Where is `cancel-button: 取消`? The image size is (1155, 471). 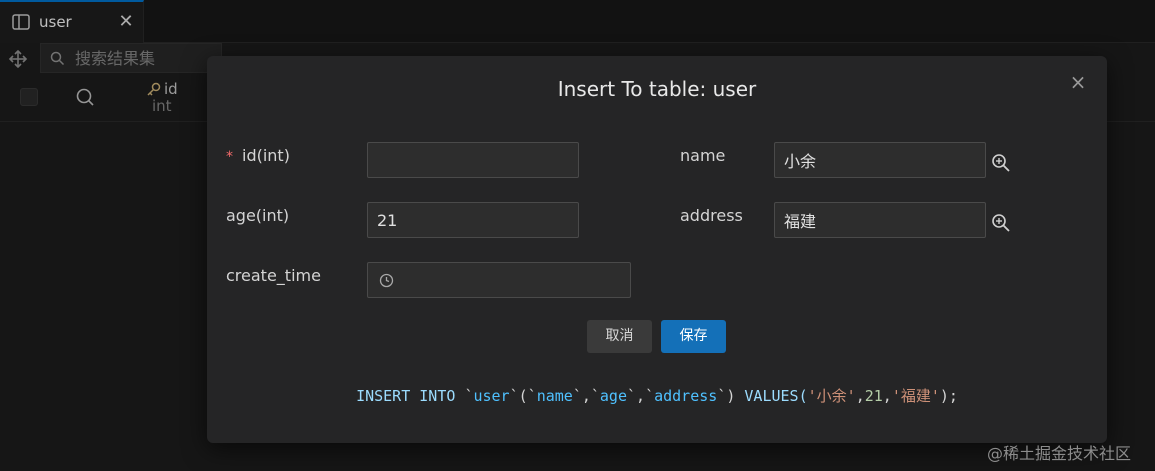
cancel-button: 取消 is located at coordinates (619, 336).